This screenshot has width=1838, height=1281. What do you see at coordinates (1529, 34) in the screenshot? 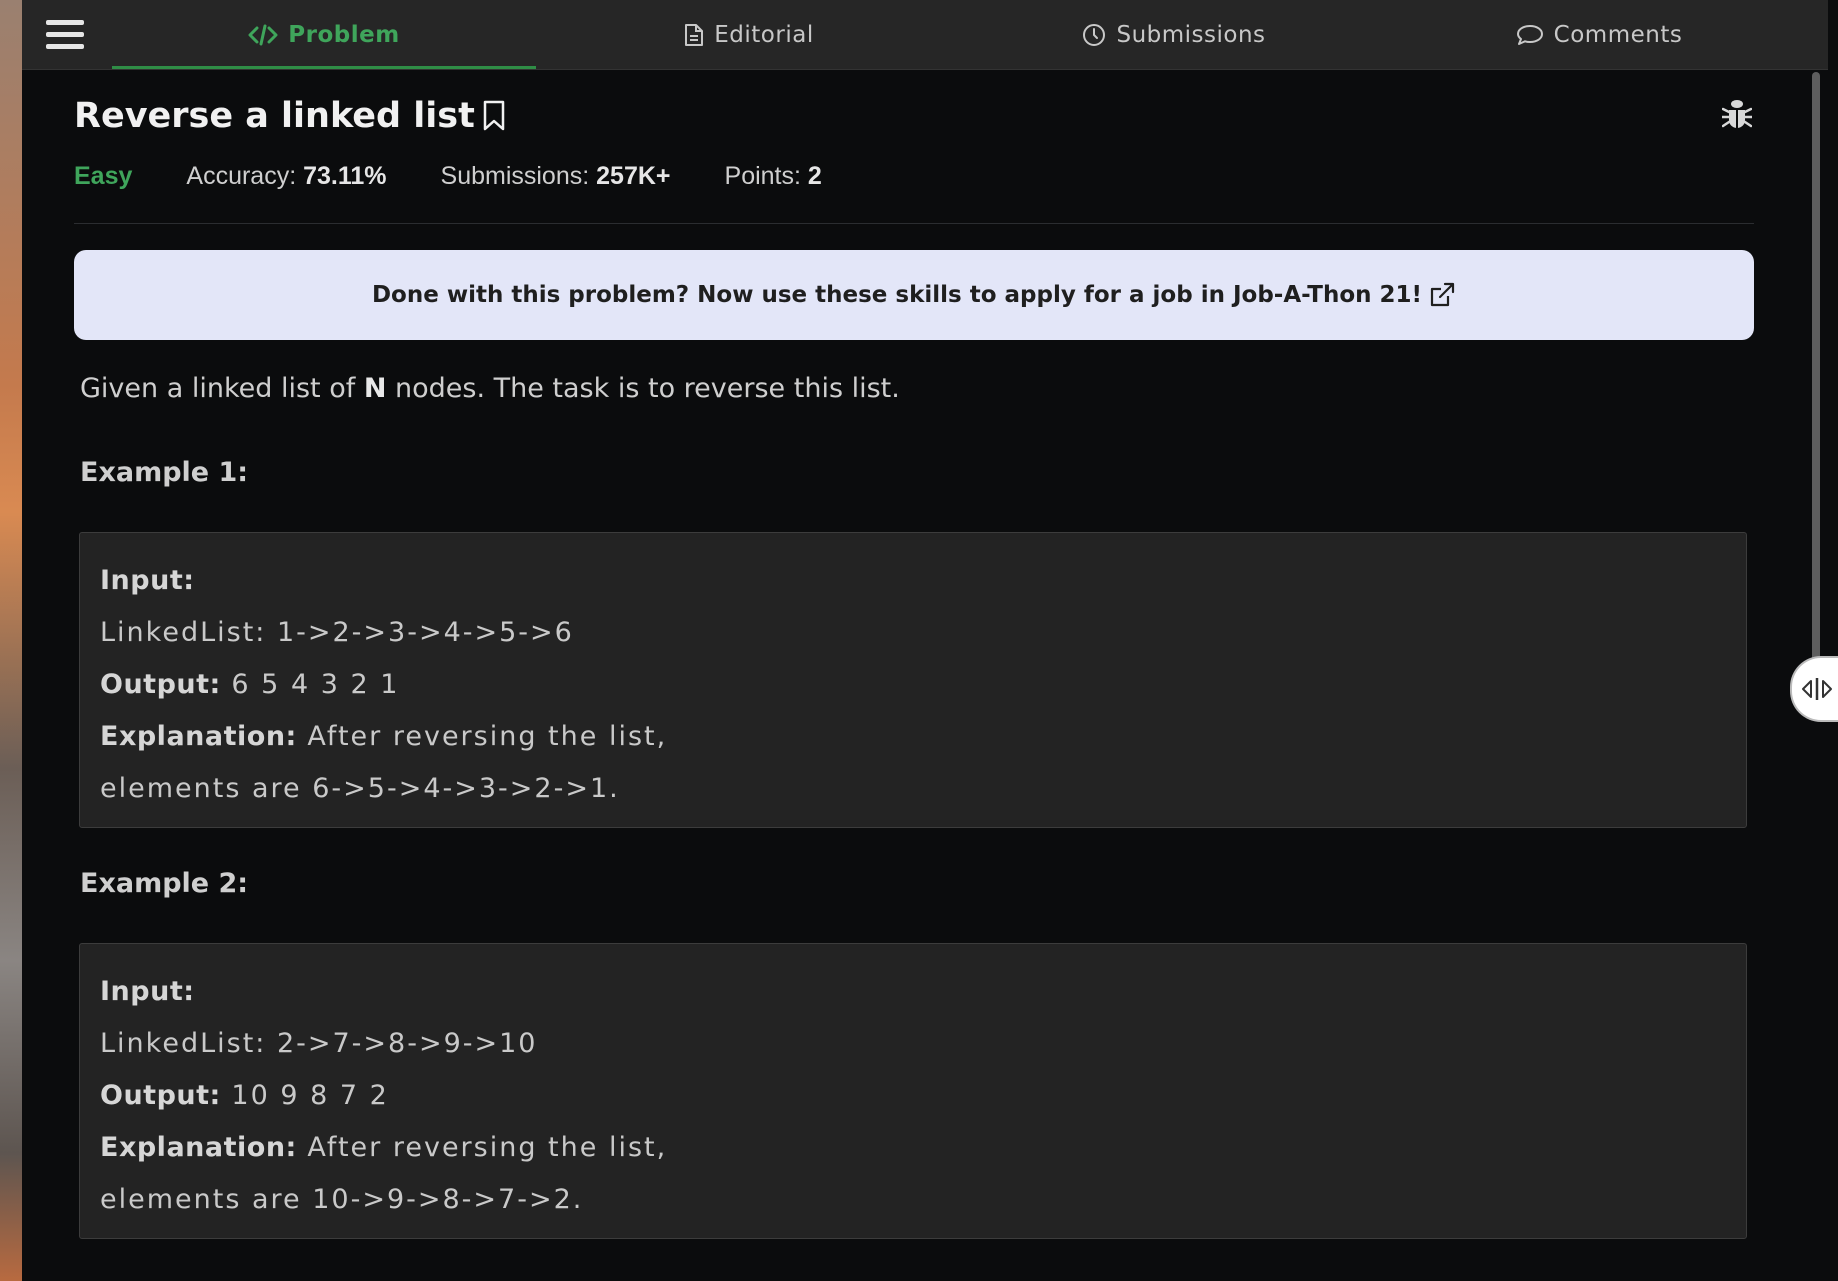
I see `speech-bubble-icon` at bounding box center [1529, 34].